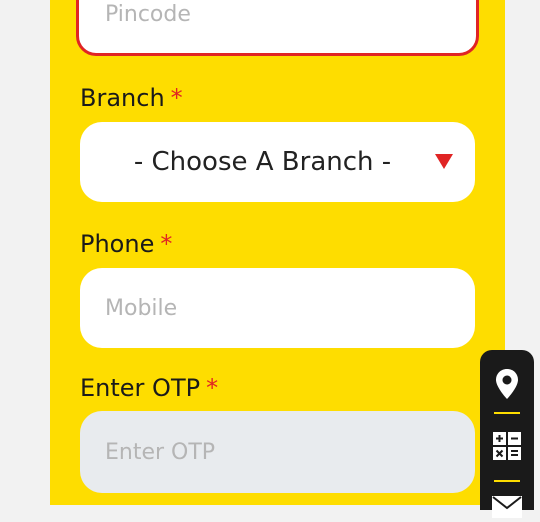 This screenshot has height=522, width=540. Describe the element at coordinates (507, 446) in the screenshot. I see `calculator-icon` at that location.